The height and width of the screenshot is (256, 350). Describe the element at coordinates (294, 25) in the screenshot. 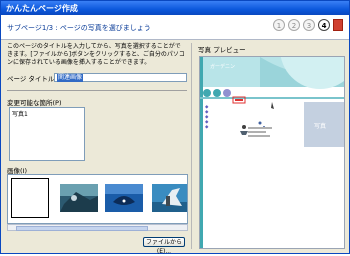

I see `step-2: 2` at that location.